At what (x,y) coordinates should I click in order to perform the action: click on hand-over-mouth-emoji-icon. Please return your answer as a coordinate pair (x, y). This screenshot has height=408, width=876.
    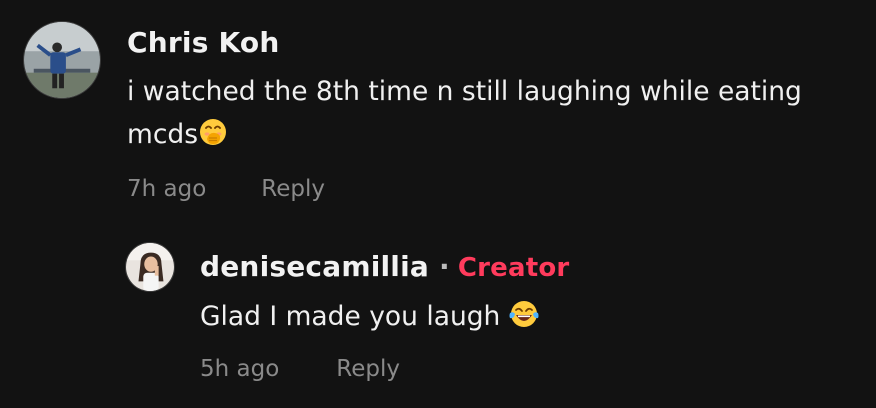
    Looking at the image, I should click on (213, 132).